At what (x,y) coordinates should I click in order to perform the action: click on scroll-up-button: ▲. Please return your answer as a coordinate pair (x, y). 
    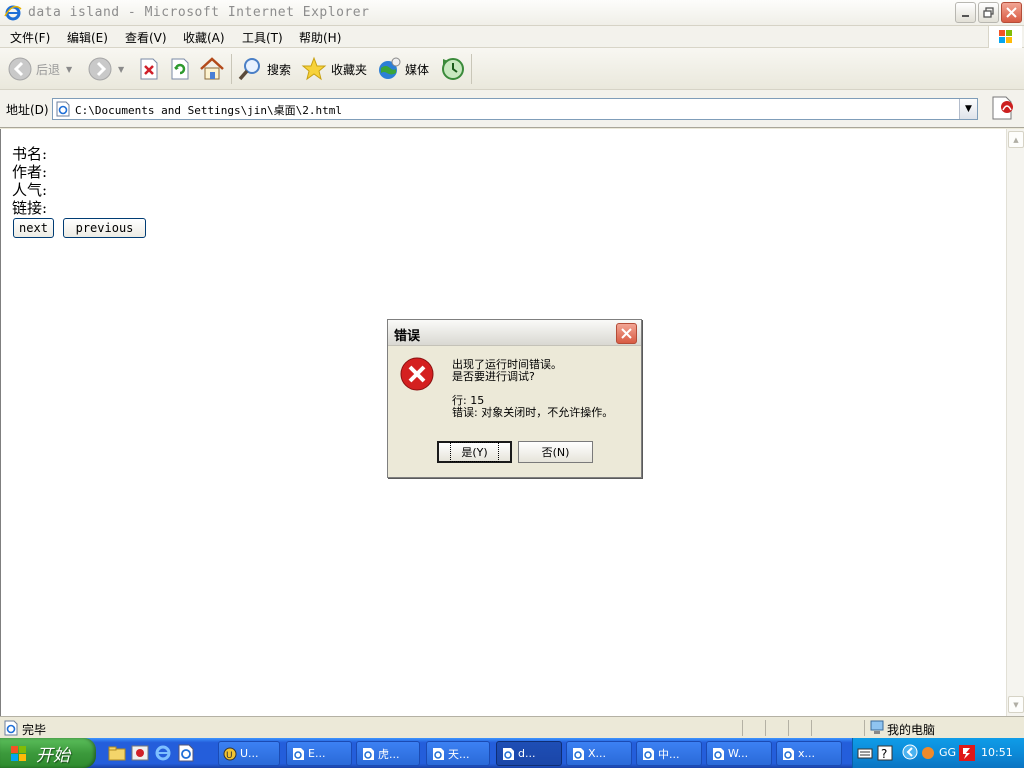
    Looking at the image, I should click on (1016, 139).